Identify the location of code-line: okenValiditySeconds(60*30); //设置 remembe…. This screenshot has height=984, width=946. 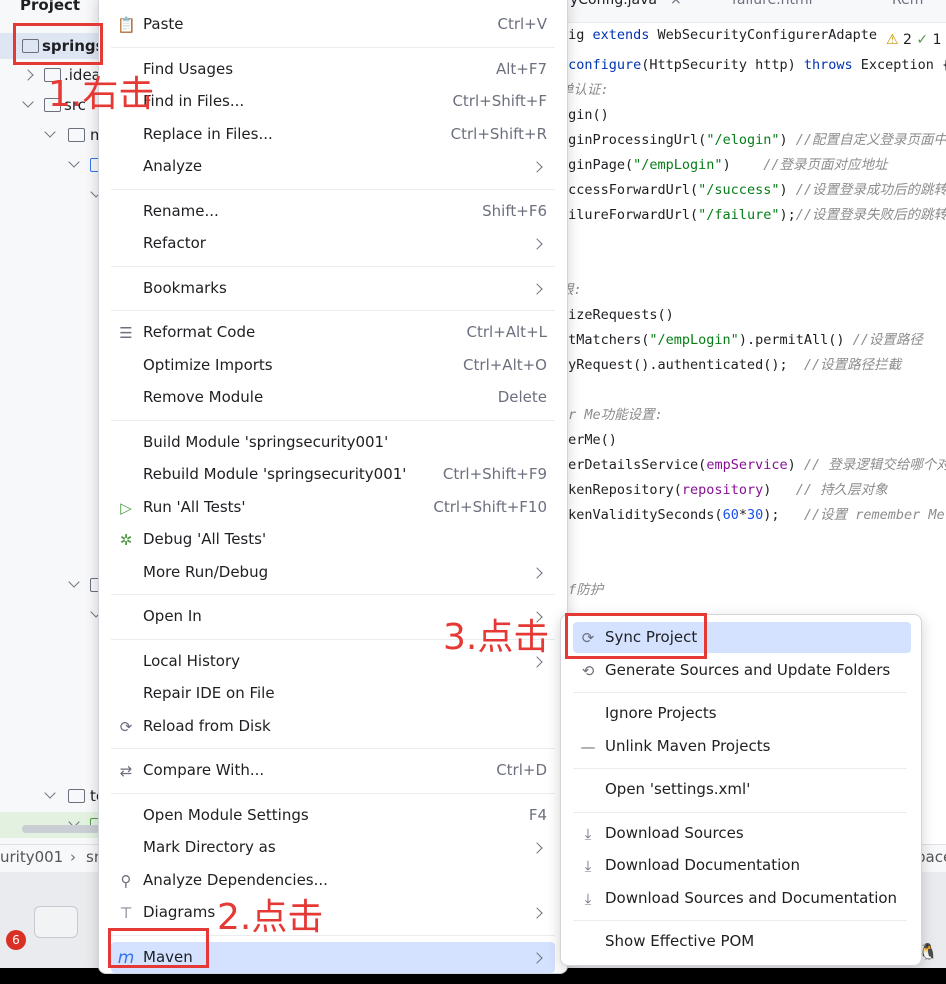
(752, 515).